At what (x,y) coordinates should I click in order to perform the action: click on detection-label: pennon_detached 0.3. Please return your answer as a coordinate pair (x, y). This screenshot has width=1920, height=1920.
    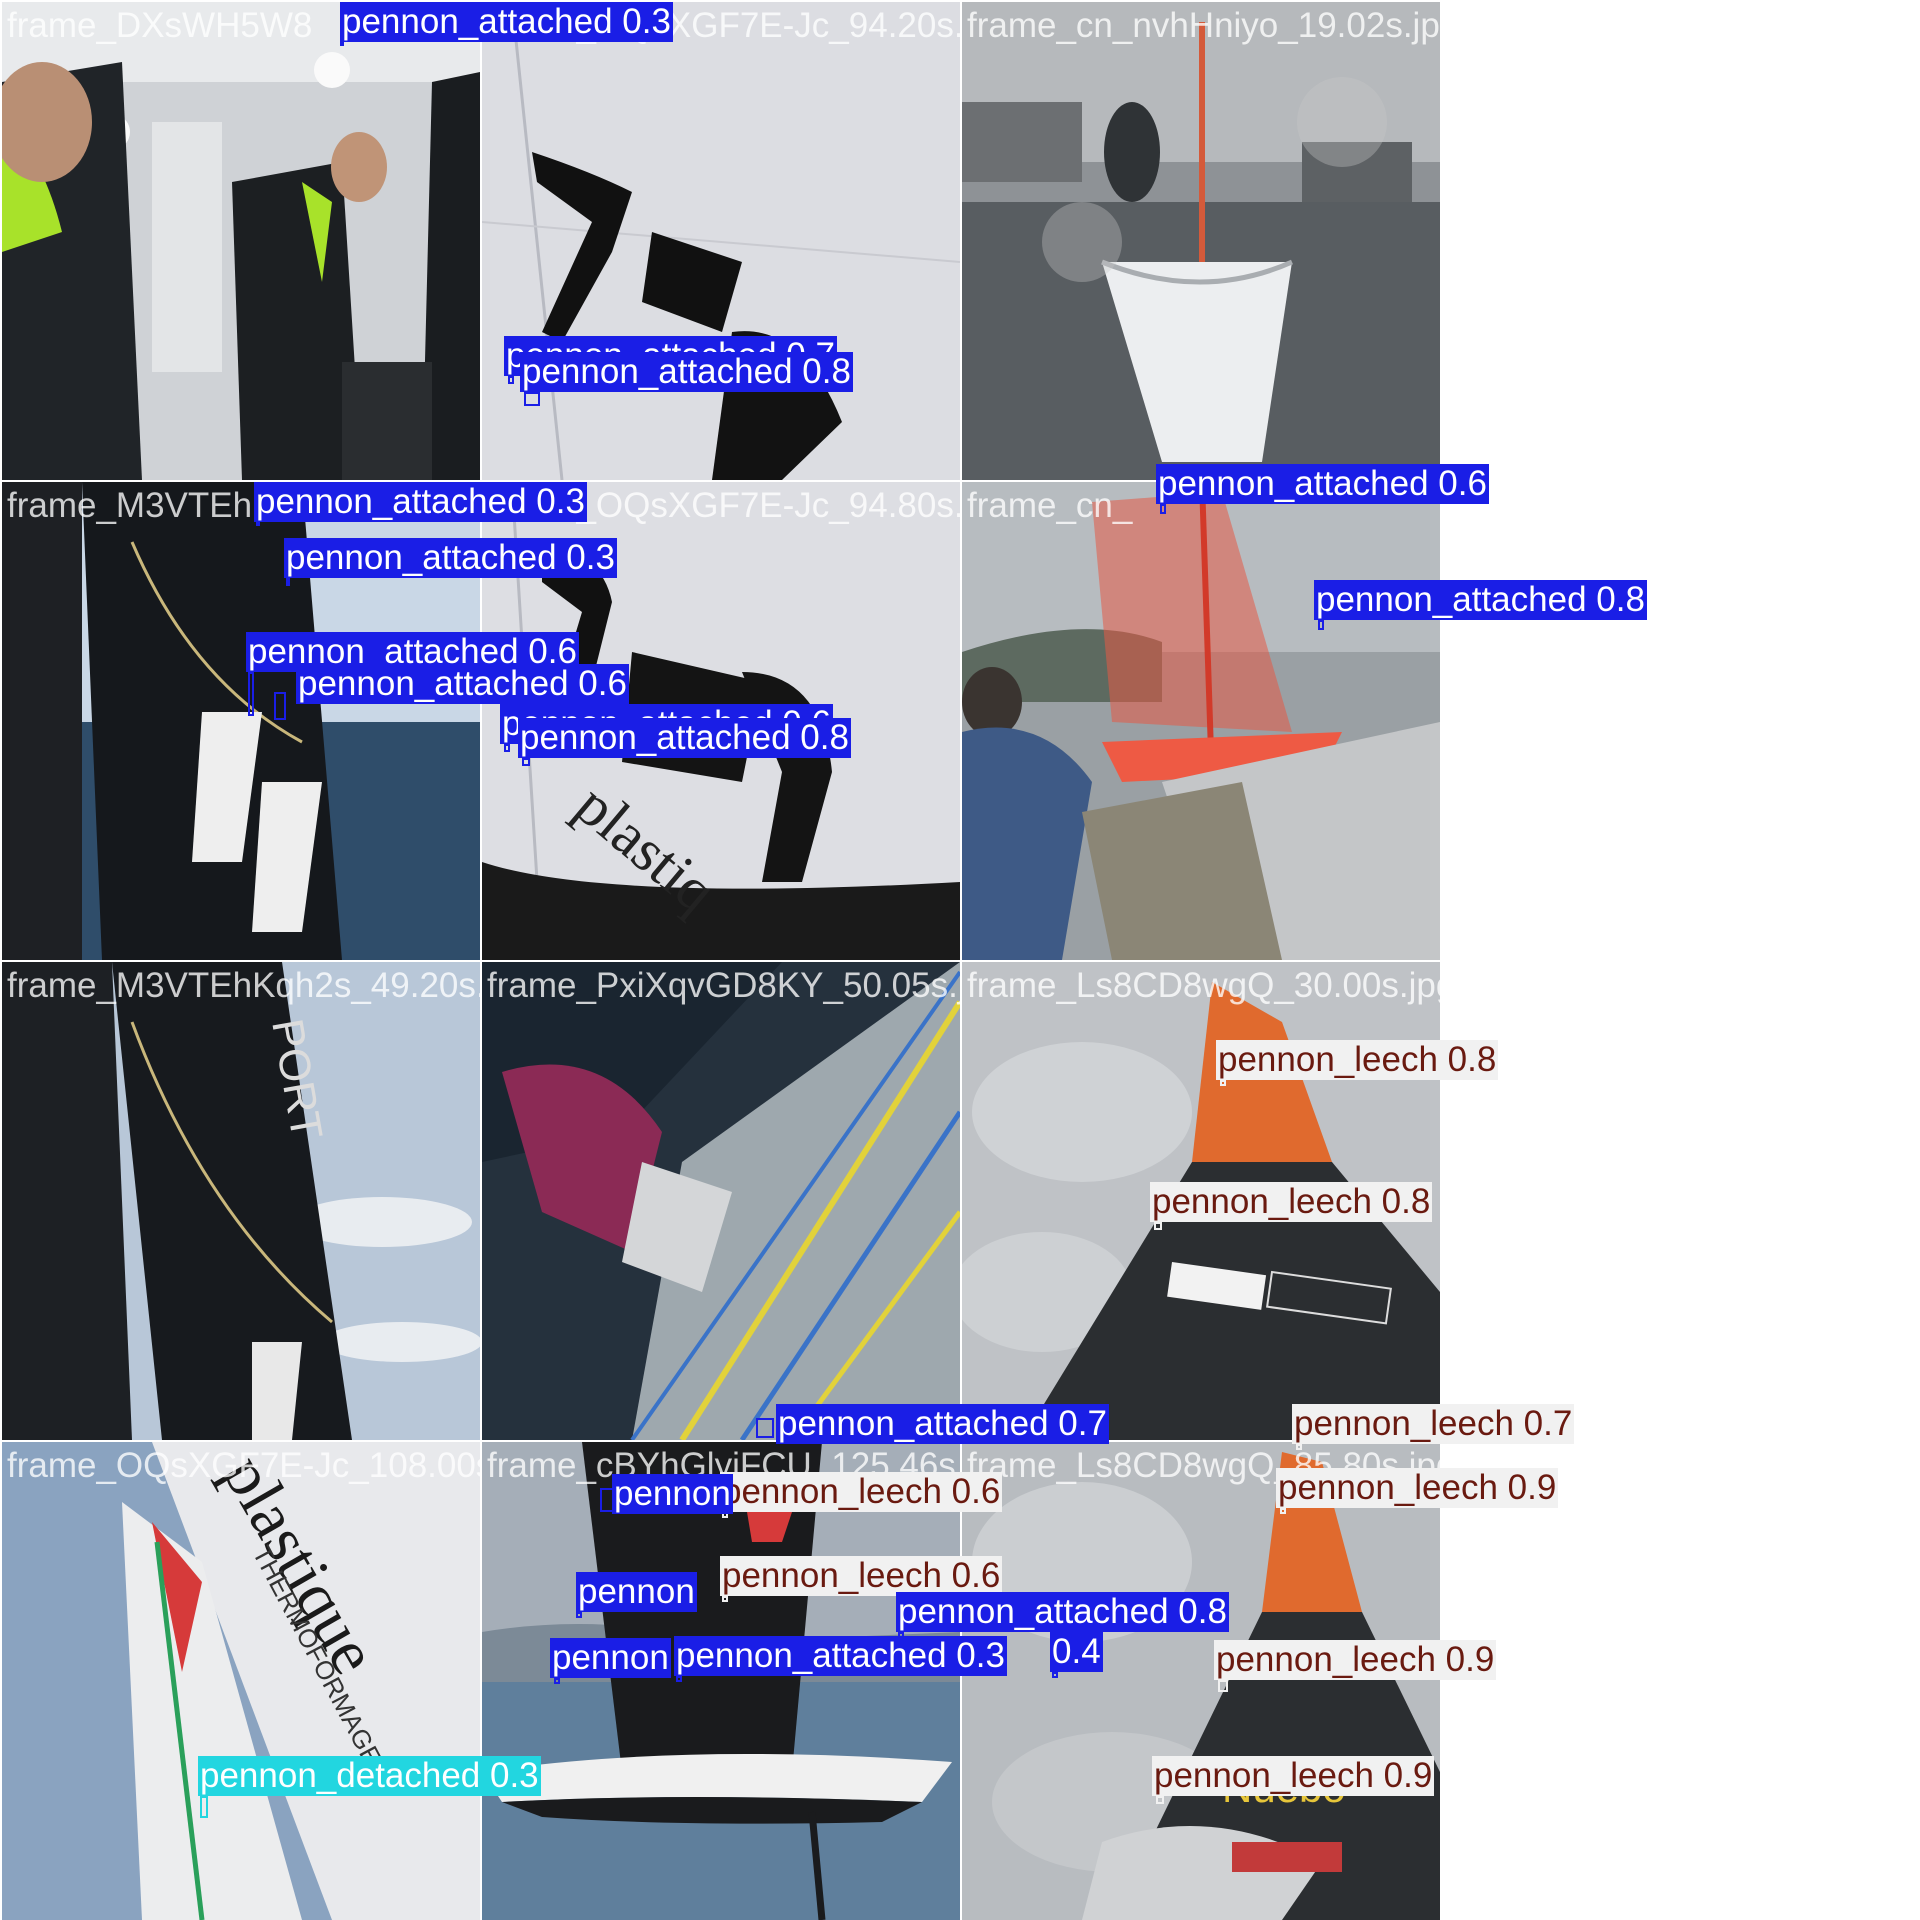
    Looking at the image, I should click on (369, 1776).